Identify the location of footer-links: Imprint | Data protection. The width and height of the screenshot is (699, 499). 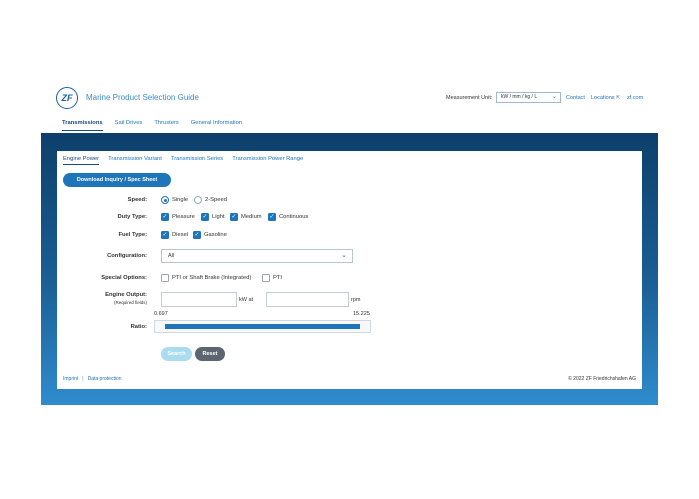
(92, 379).